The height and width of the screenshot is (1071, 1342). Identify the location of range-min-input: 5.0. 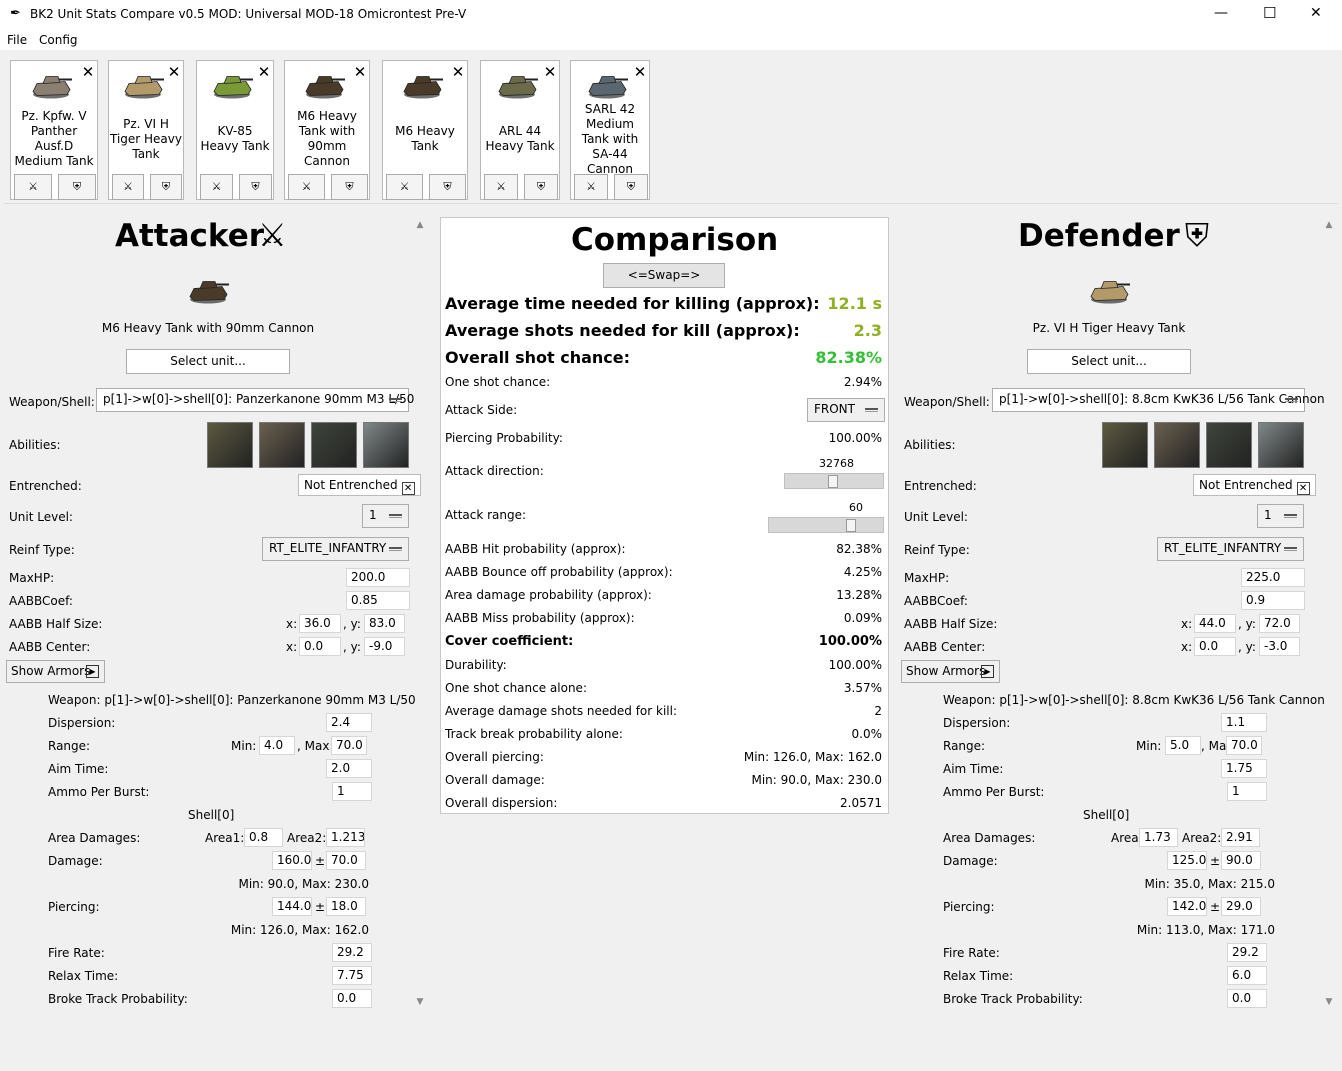
(1183, 745).